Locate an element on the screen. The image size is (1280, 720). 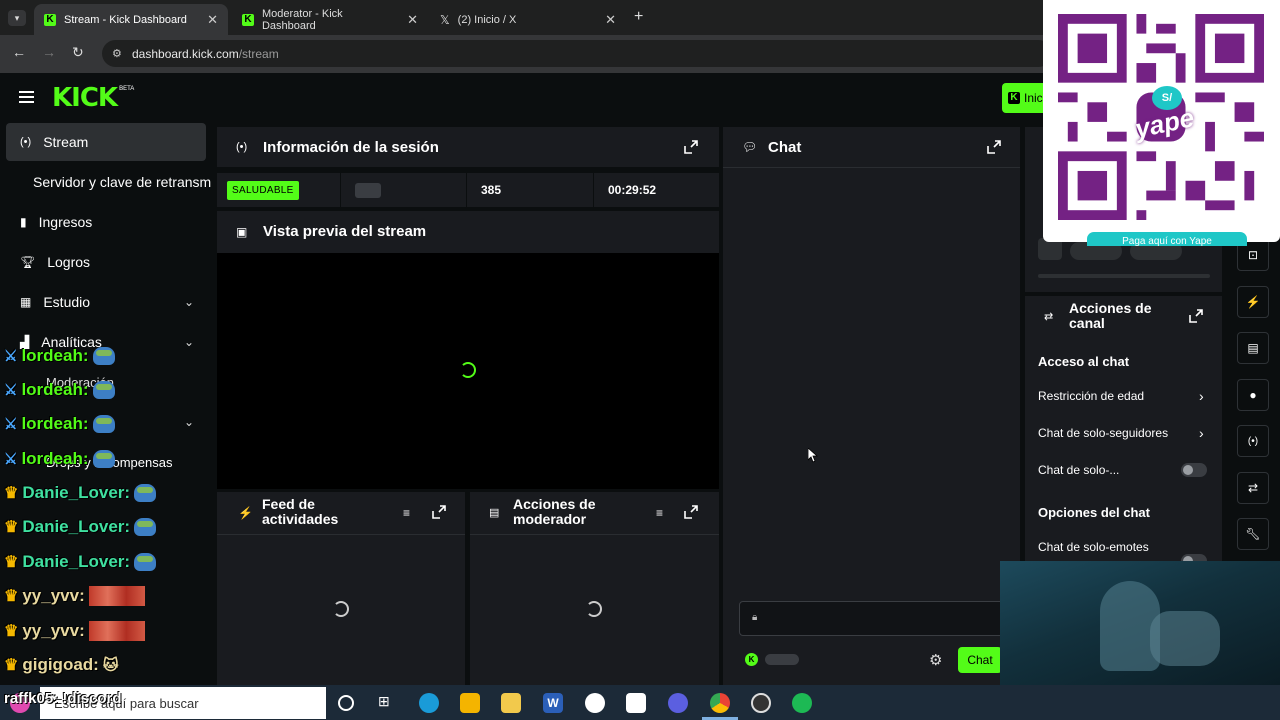
yape-caption: Paga aquí con Yape is located at coordinates (1167, 239).